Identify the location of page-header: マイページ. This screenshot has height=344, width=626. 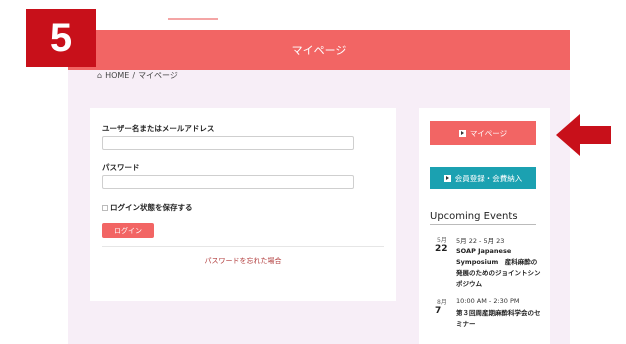
(319, 50).